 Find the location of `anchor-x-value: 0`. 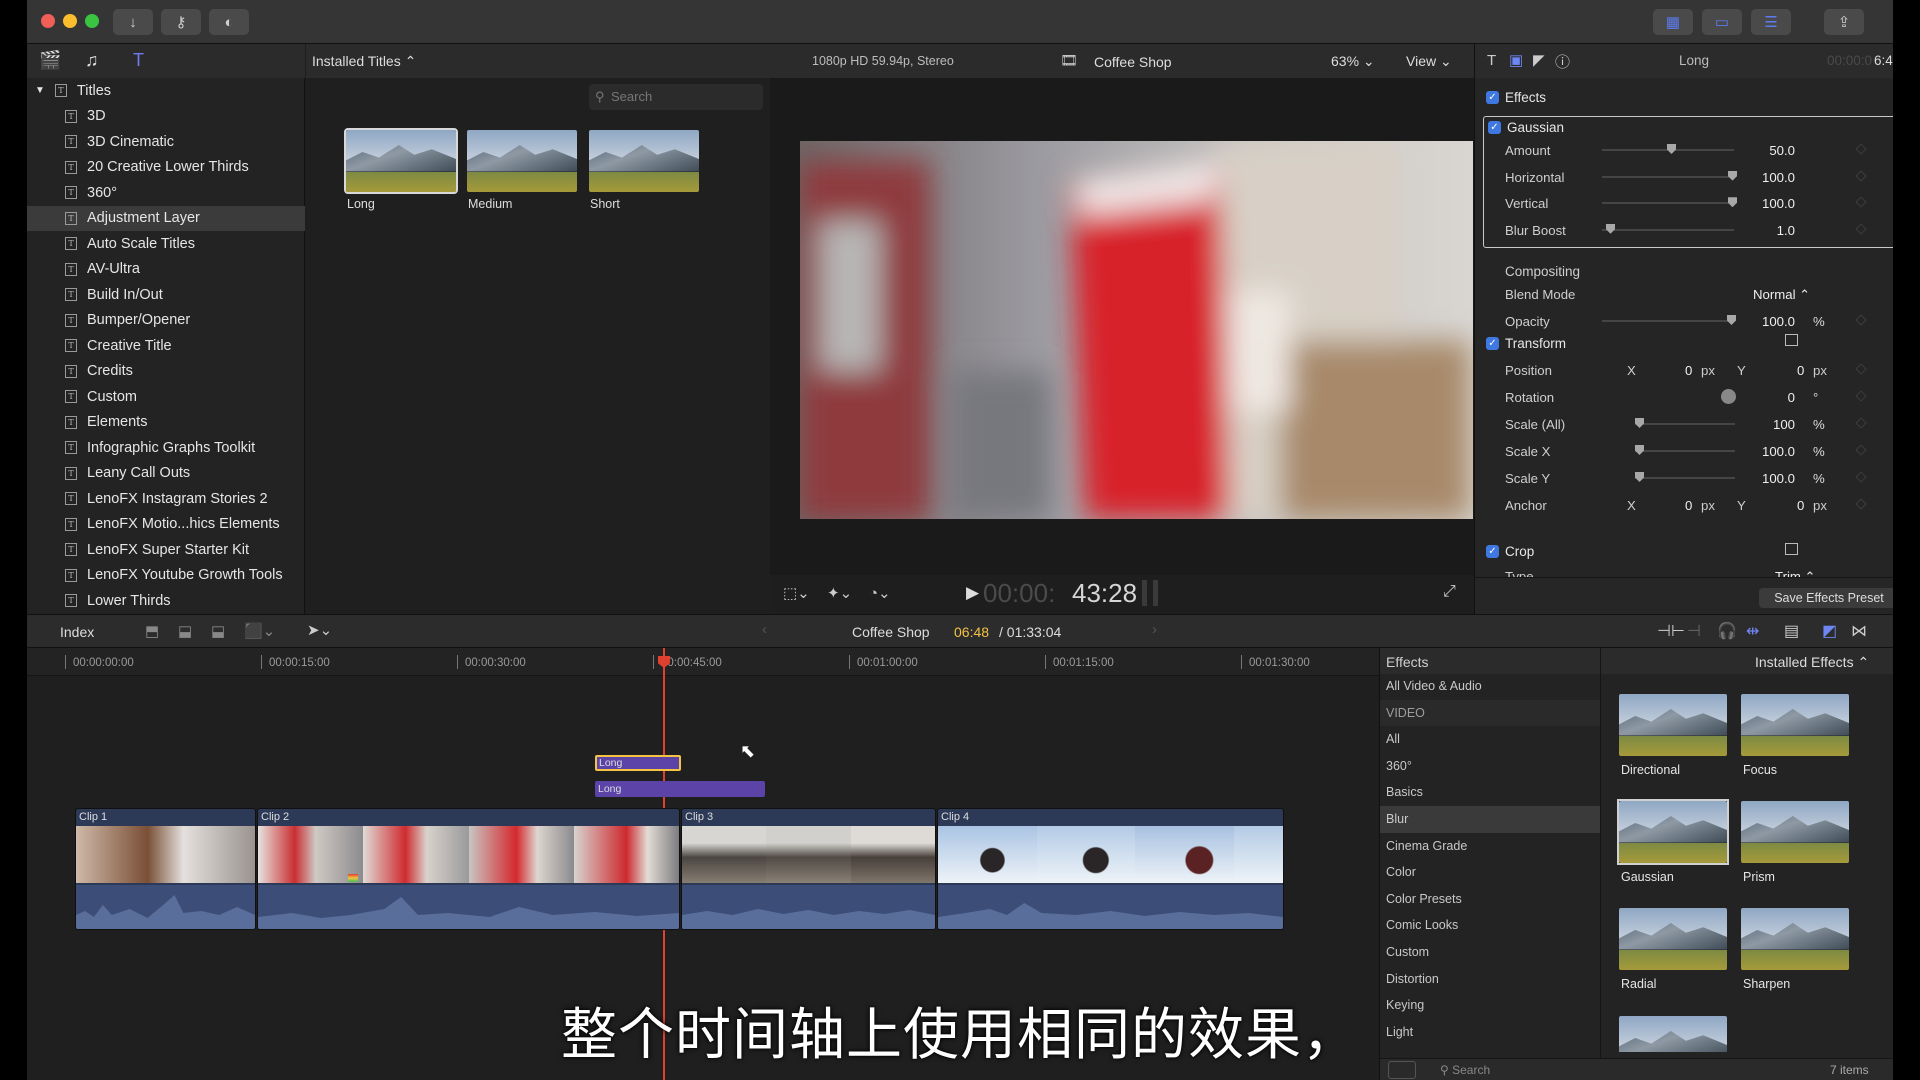

anchor-x-value: 0 is located at coordinates (1688, 505).